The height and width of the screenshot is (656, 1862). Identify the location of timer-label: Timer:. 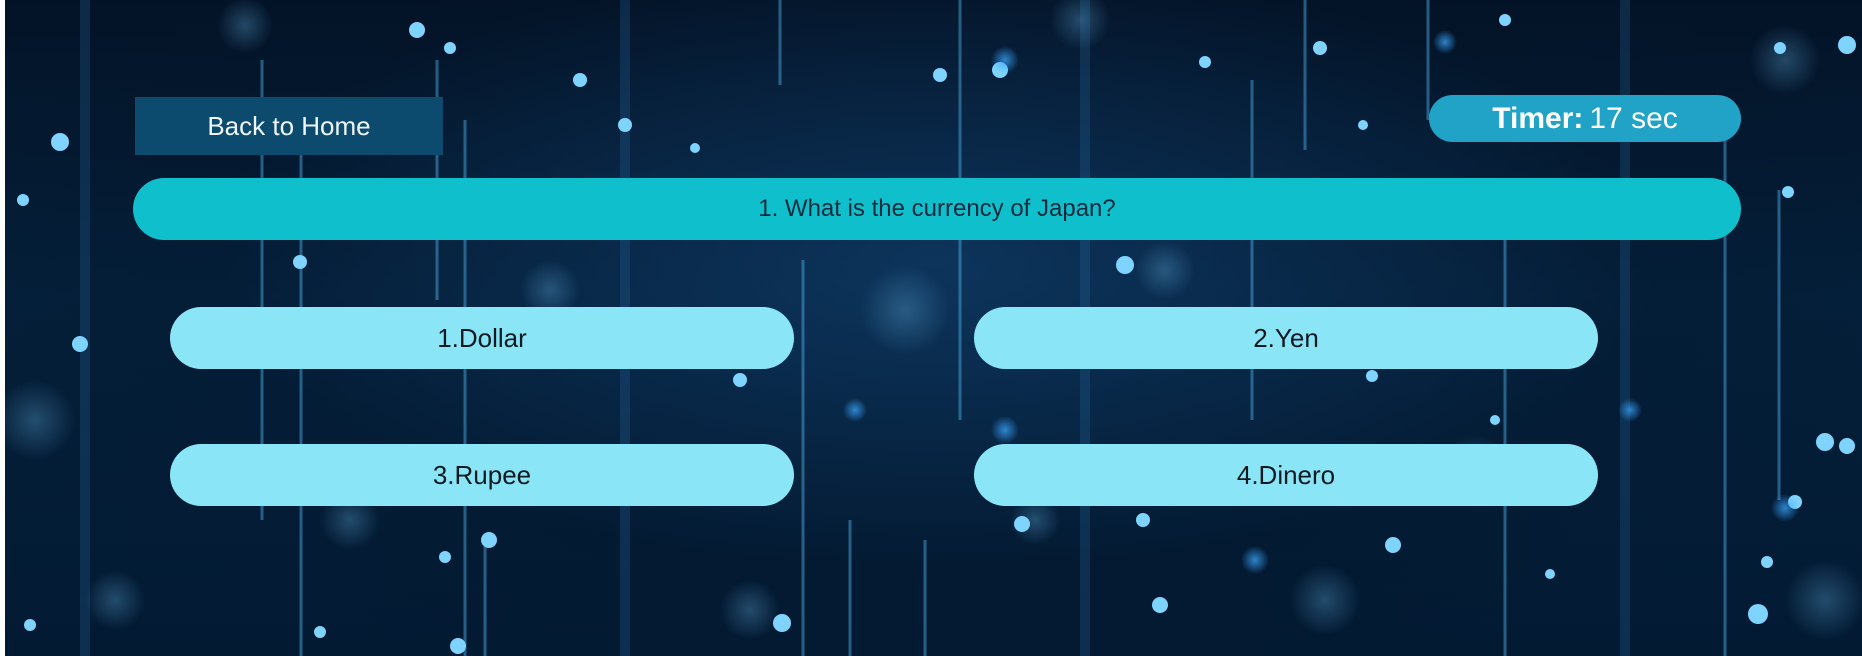
(1538, 118).